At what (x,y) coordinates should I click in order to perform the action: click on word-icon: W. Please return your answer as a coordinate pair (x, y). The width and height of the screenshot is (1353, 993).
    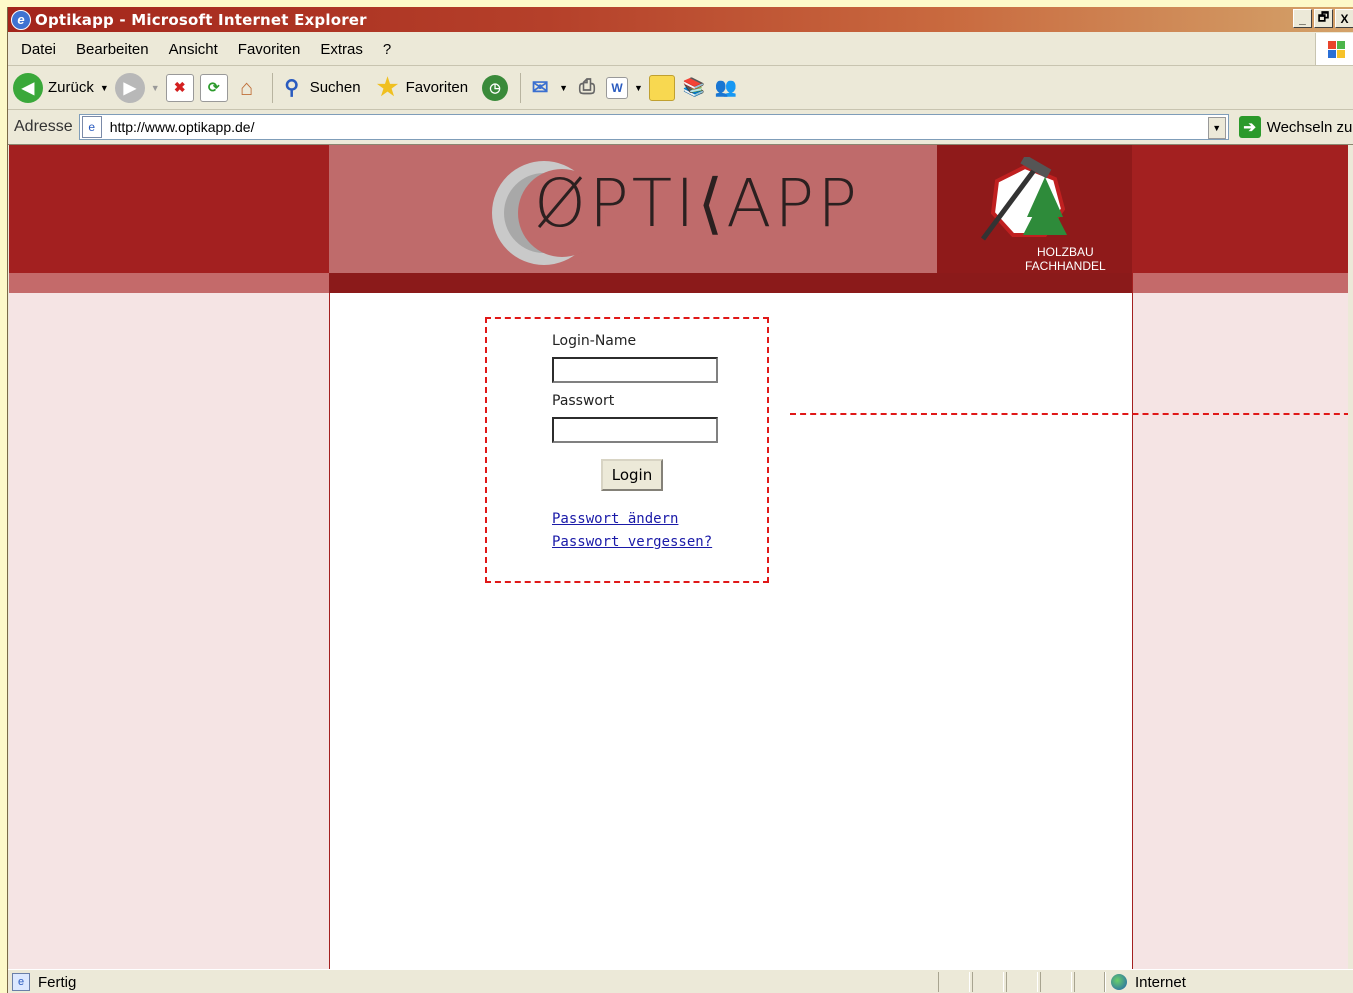
    Looking at the image, I should click on (617, 87).